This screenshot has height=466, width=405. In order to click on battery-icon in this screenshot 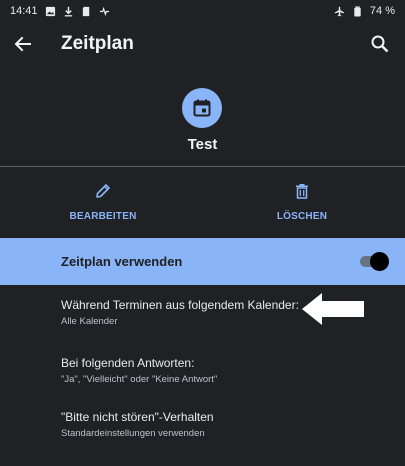, I will do `click(357, 11)`.